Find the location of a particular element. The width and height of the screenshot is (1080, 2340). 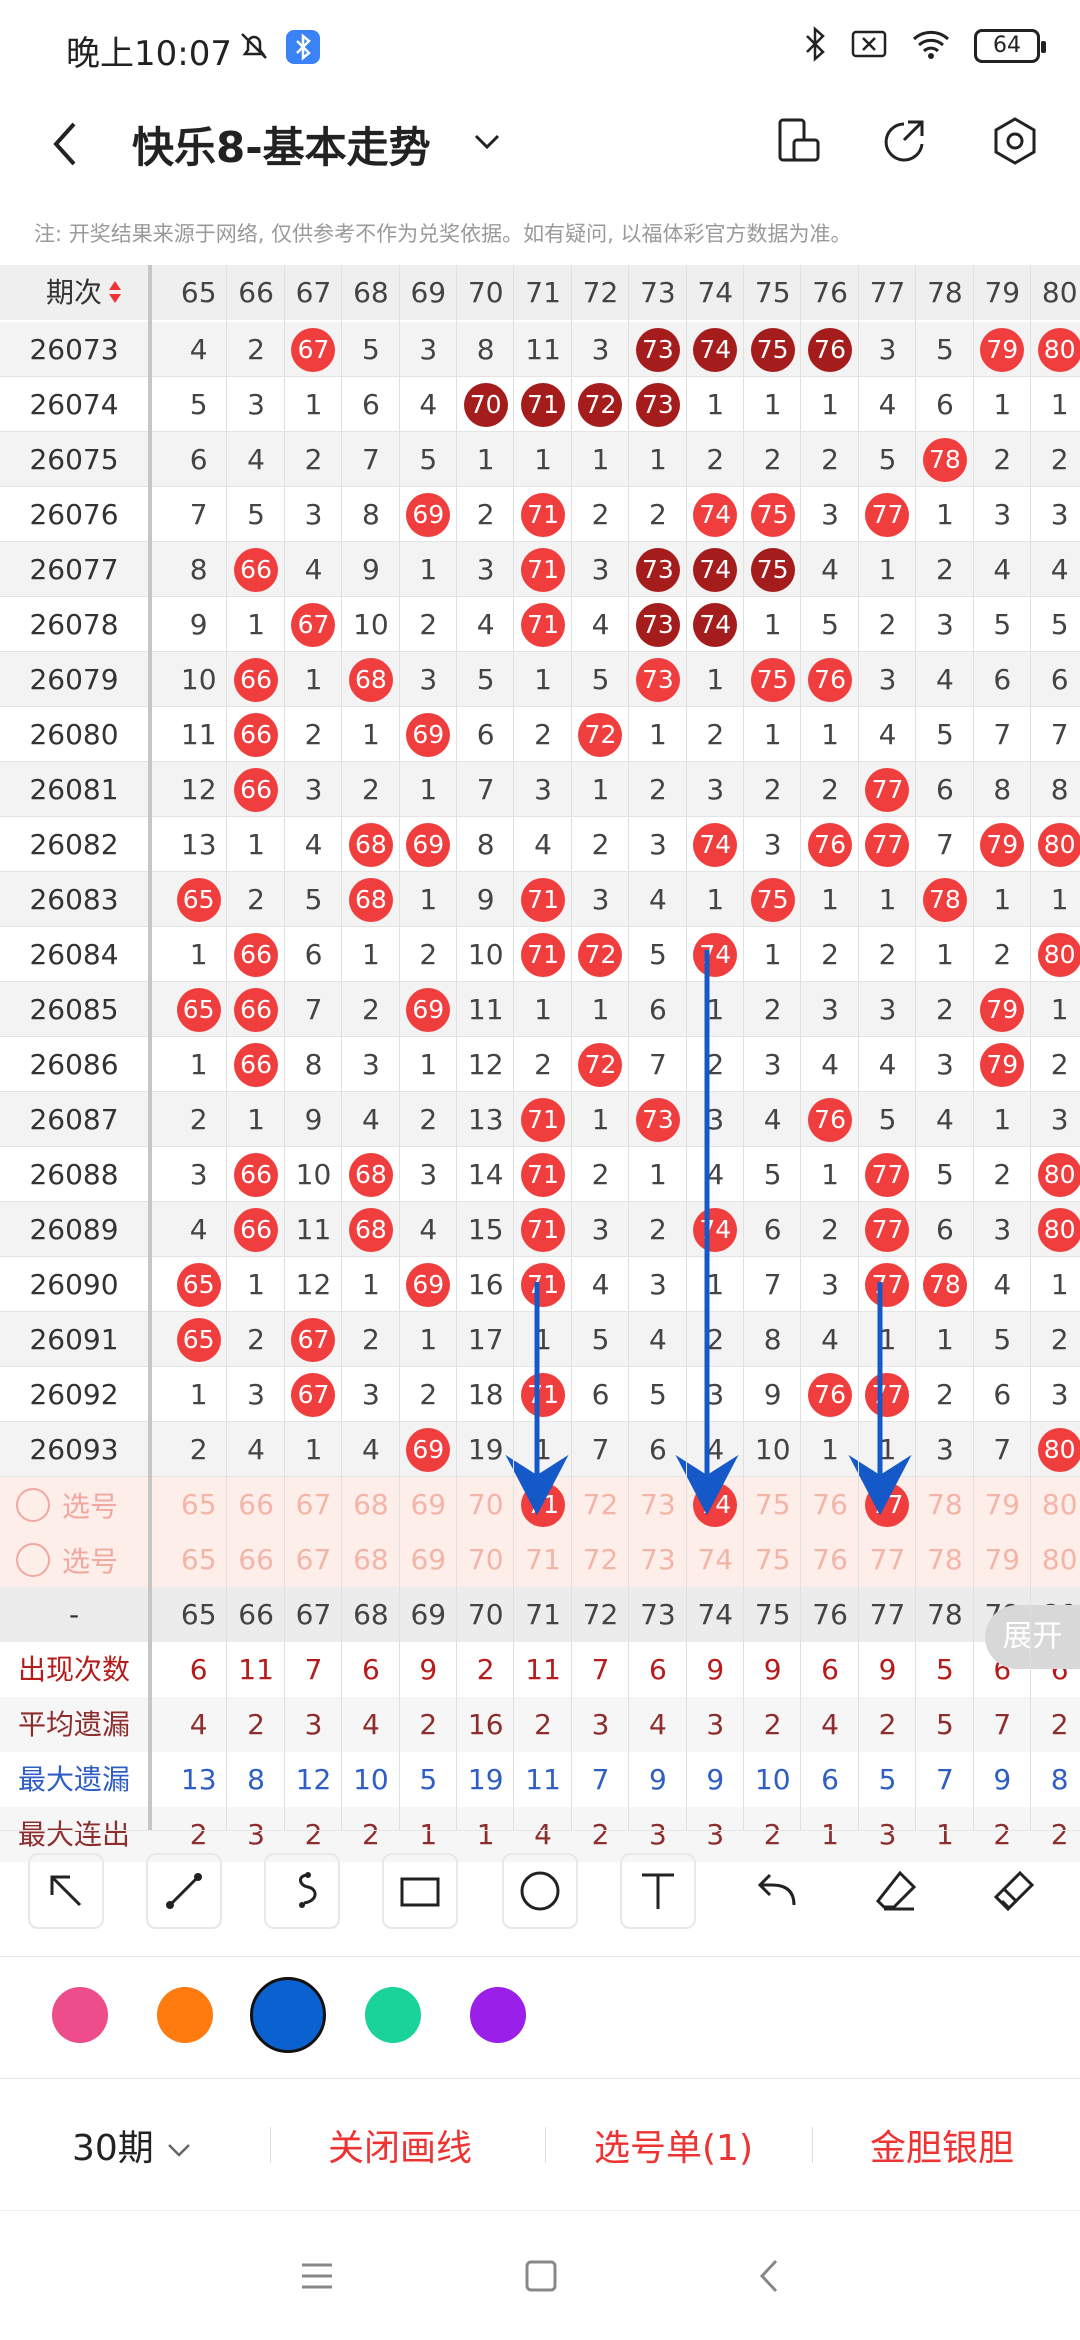

expand-button: 展开 is located at coordinates (1032, 1637).